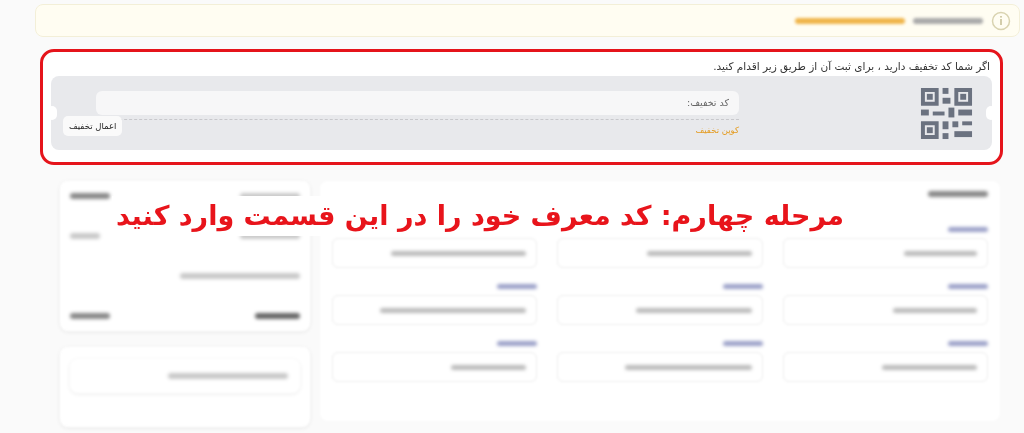 The height and width of the screenshot is (433, 1024). What do you see at coordinates (1001, 20) in the screenshot?
I see `info-icon` at bounding box center [1001, 20].